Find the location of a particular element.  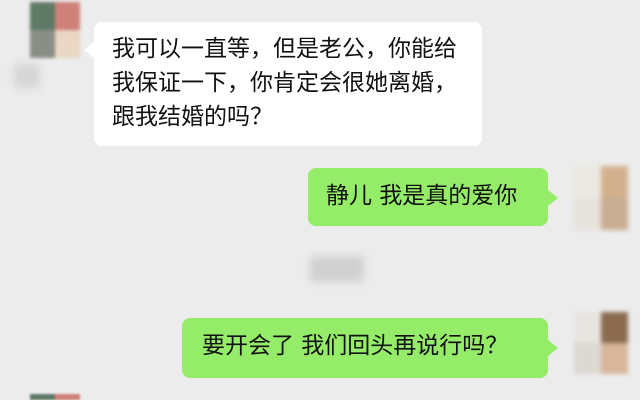

outgoing-message-bubble: 要开会了 我们回头再说行吗？ is located at coordinates (370, 348).